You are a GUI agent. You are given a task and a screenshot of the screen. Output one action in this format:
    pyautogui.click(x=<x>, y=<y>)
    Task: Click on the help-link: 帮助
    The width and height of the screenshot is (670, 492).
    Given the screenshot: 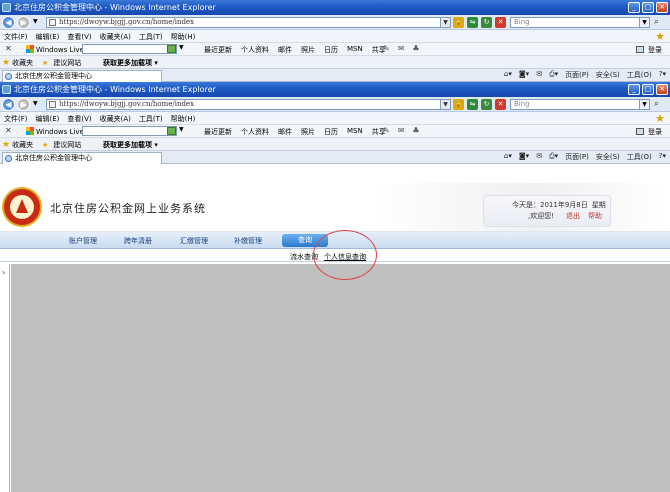 What is the action you would take?
    pyautogui.click(x=595, y=216)
    